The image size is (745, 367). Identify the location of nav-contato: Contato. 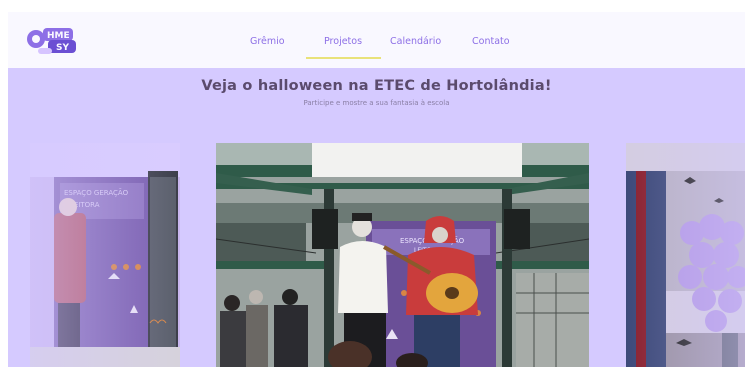
(491, 41).